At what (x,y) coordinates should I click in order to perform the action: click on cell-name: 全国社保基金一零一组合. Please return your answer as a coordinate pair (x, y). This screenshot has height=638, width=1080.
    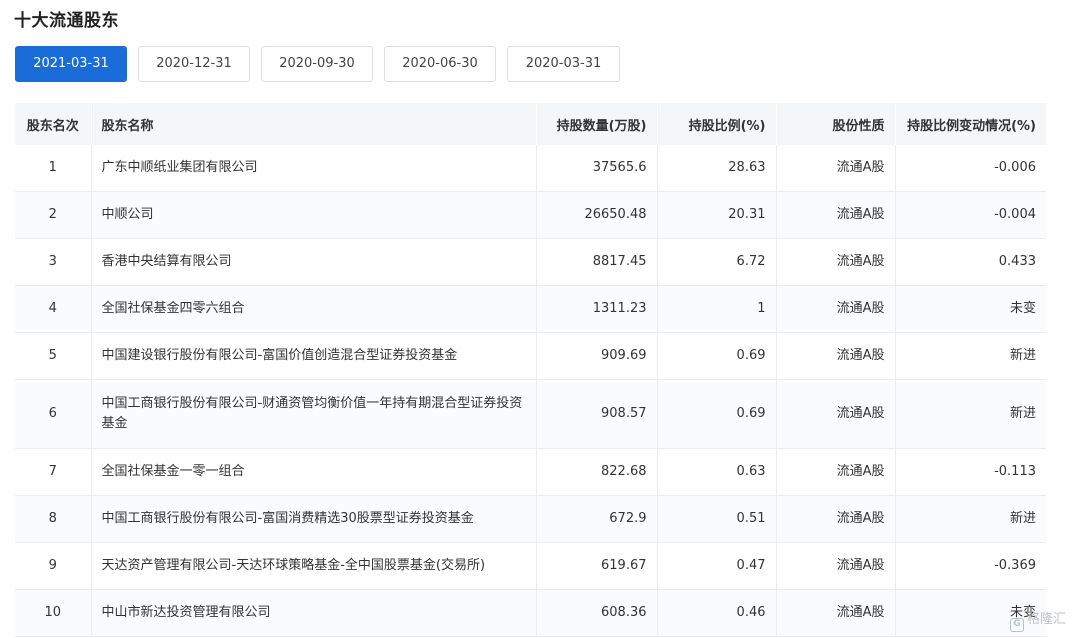
    Looking at the image, I should click on (314, 472).